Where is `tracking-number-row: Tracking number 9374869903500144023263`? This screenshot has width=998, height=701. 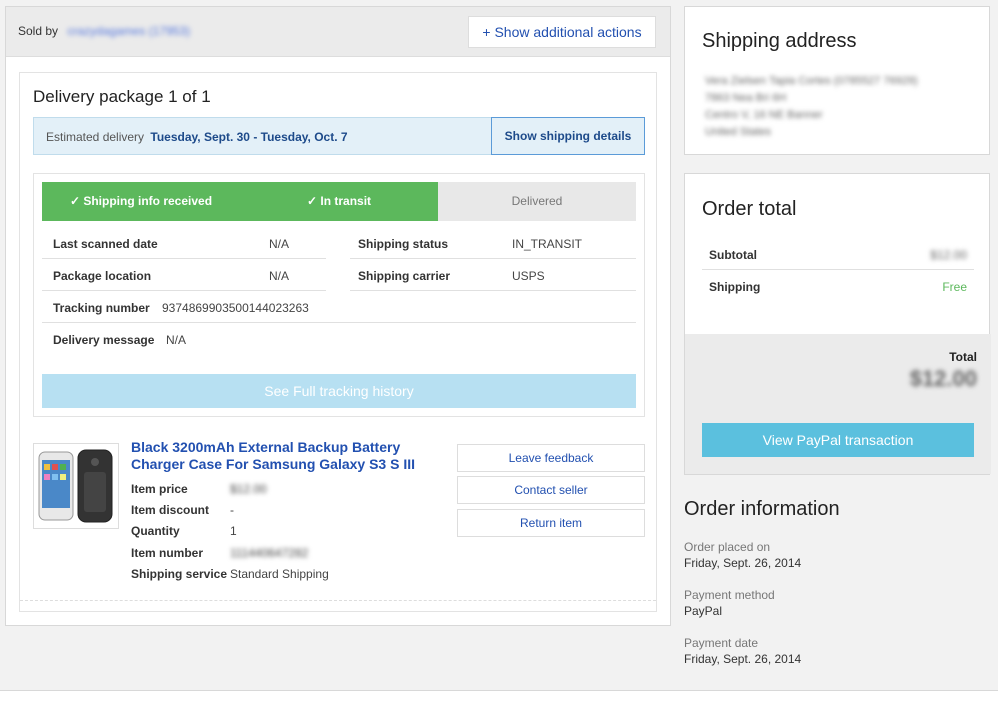
tracking-number-row: Tracking number 9374869903500144023263 is located at coordinates (339, 307).